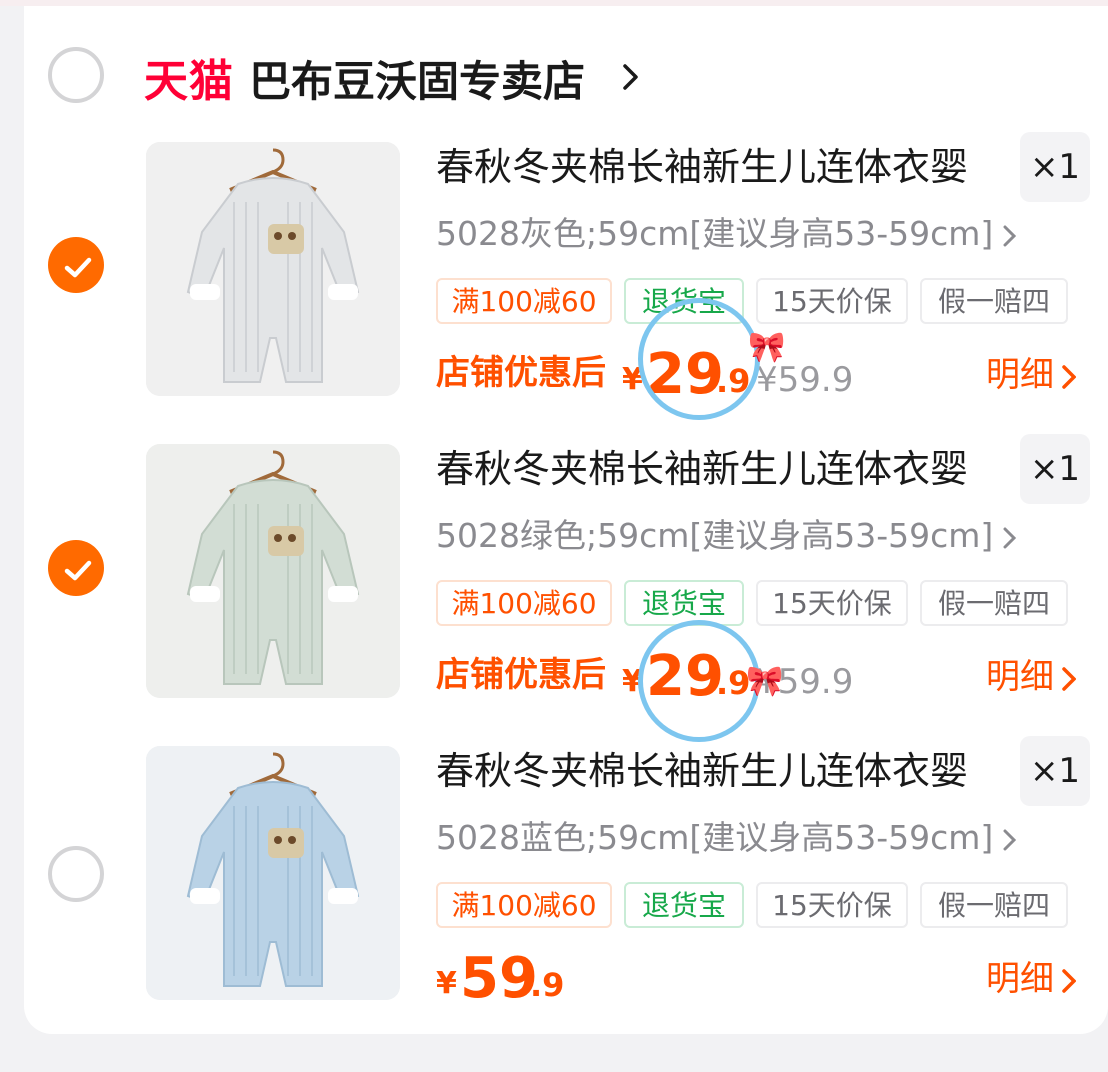 This screenshot has height=1072, width=1108. What do you see at coordinates (499, 978) in the screenshot?
I see `price-integer: 59` at bounding box center [499, 978].